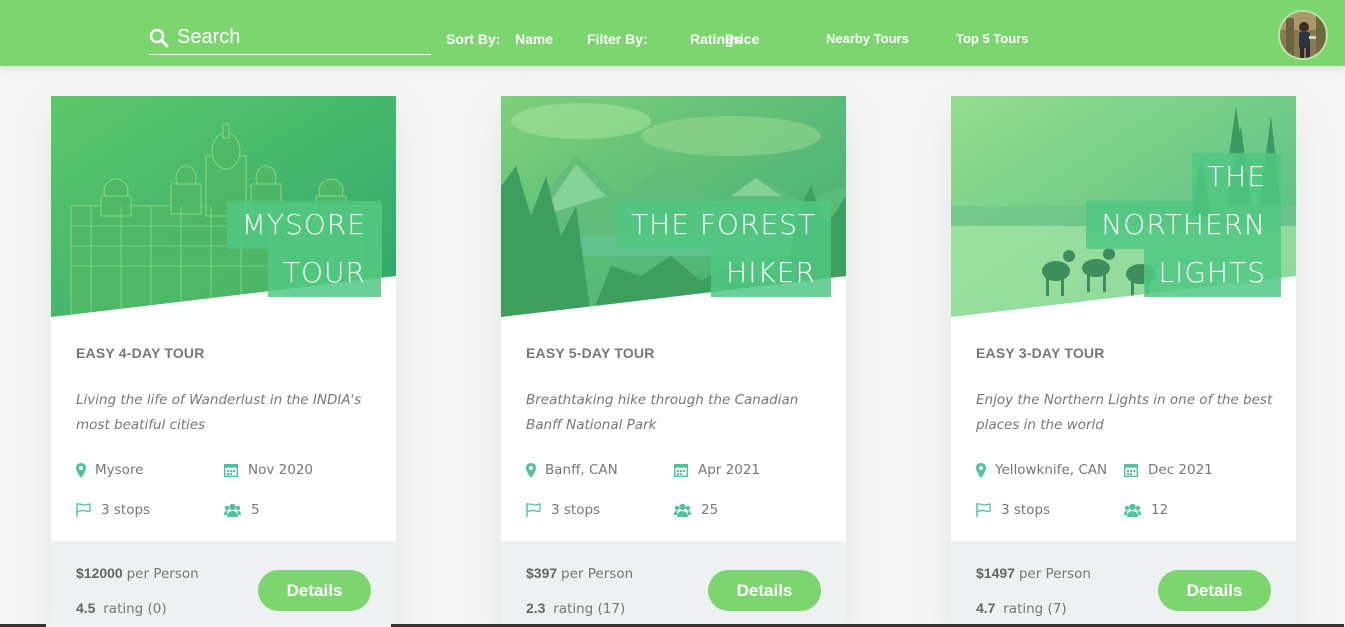  What do you see at coordinates (99, 573) in the screenshot?
I see `tour-price-value: $12000` at bounding box center [99, 573].